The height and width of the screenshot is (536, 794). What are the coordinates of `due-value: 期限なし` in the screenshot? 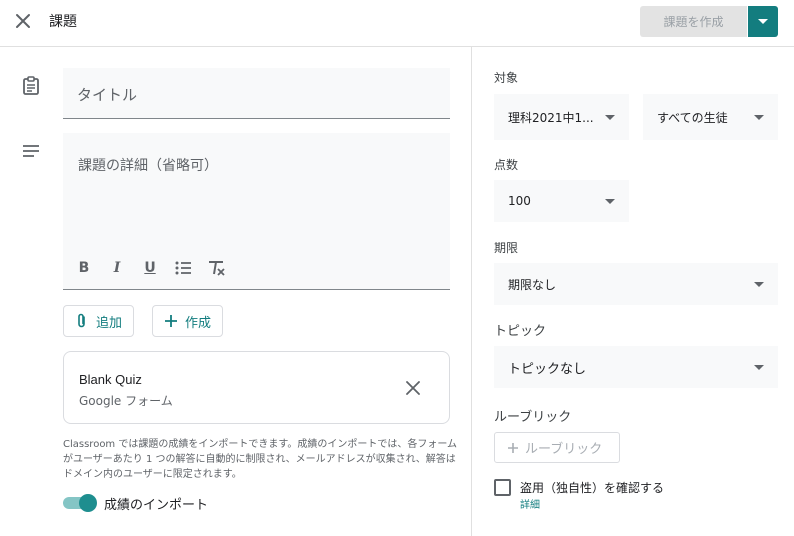 It's located at (532, 284).